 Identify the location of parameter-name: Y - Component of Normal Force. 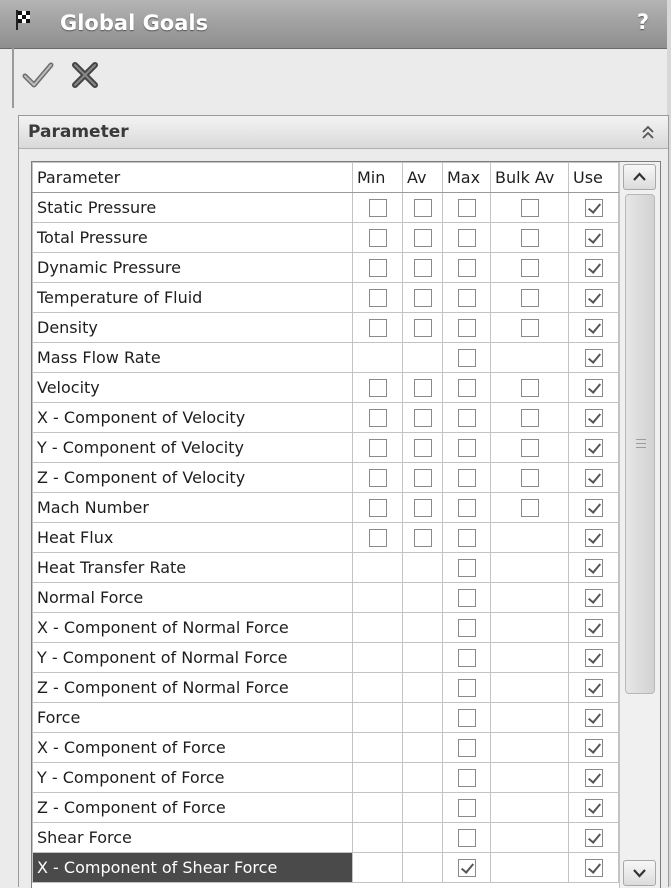
(192, 657).